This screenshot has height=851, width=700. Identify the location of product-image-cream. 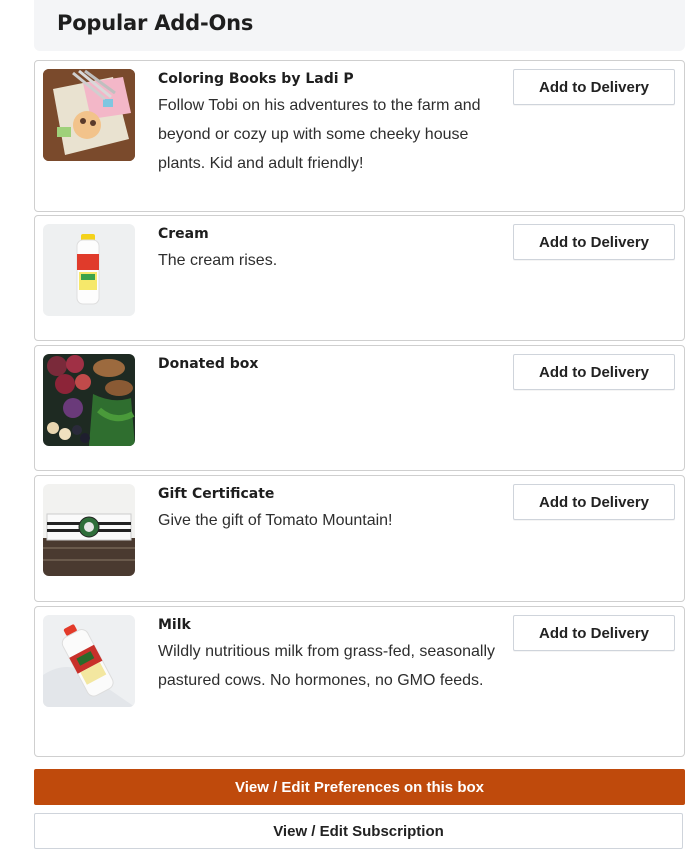
(89, 270).